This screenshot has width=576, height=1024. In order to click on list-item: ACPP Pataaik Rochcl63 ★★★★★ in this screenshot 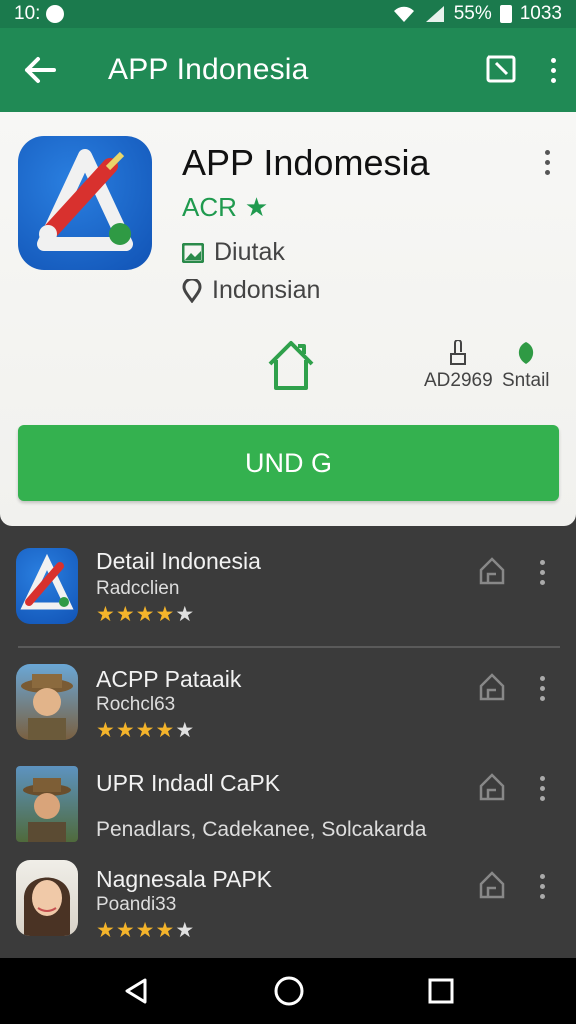, I will do `click(288, 703)`.